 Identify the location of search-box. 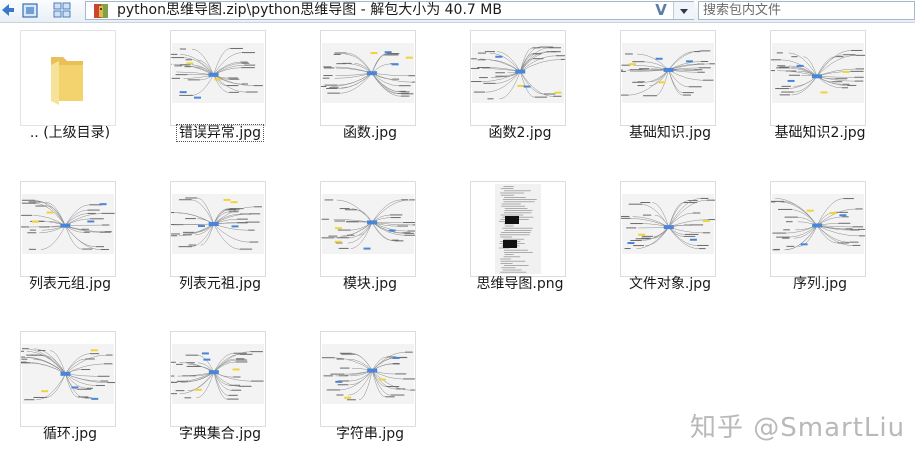
(806, 10).